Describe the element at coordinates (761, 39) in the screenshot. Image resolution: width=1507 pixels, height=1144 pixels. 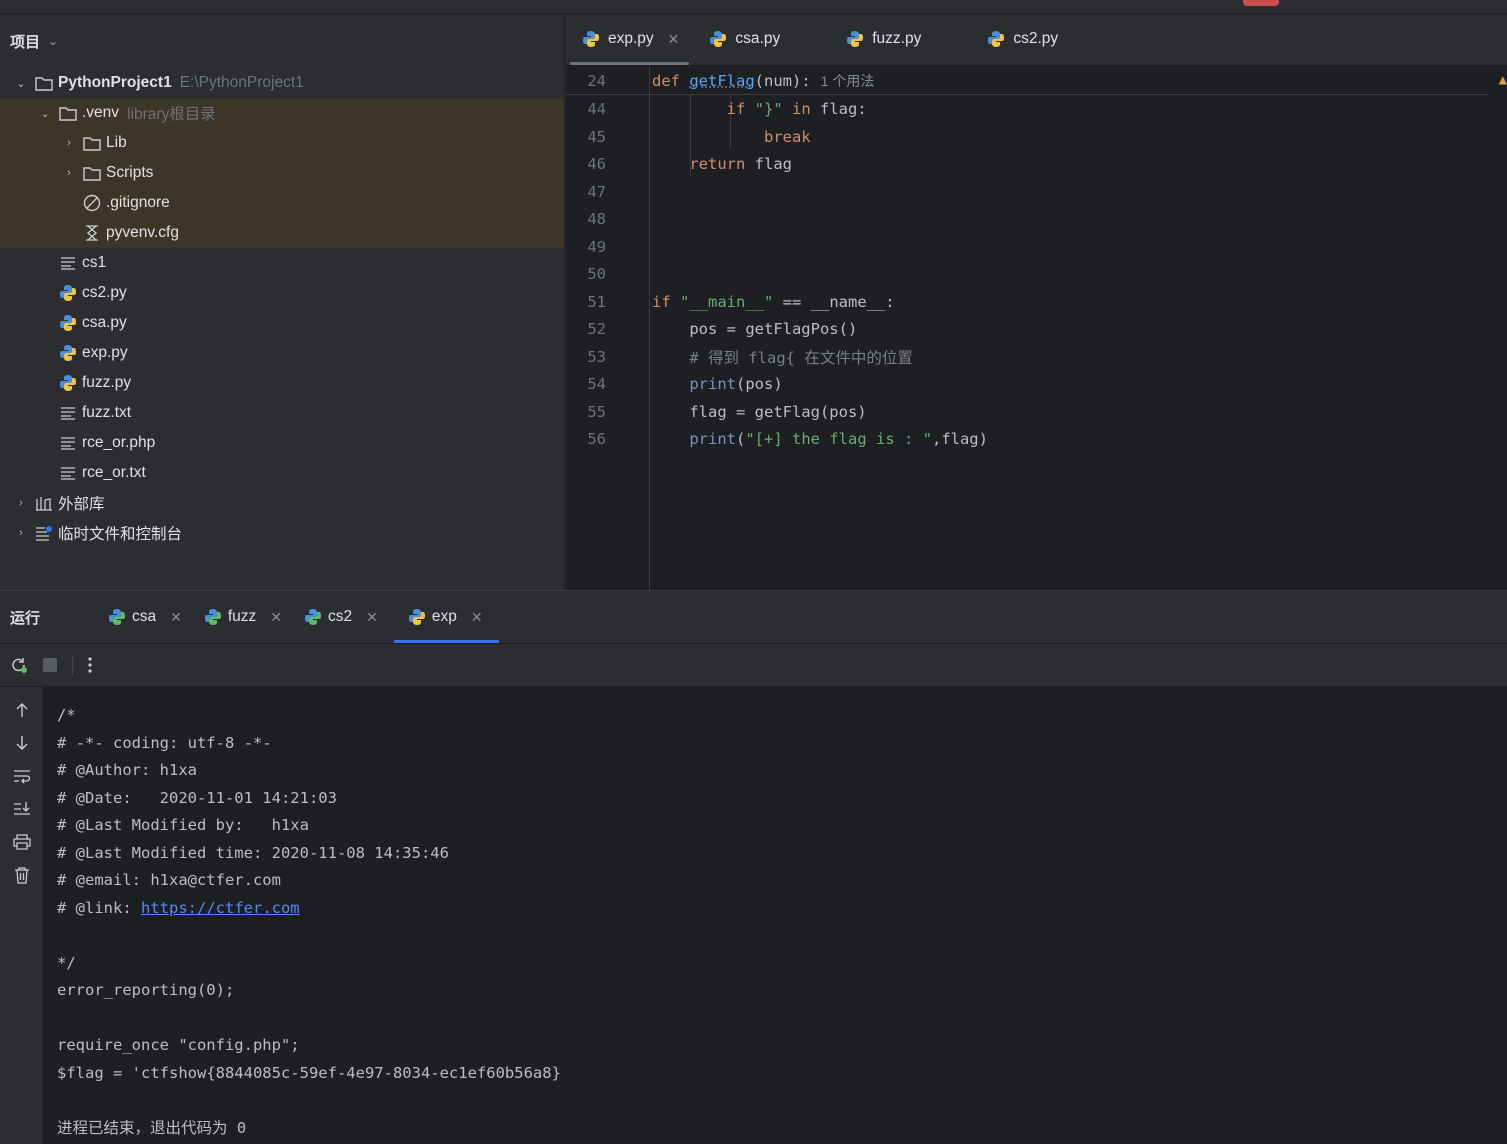
I see `tab-csa-py: csa.py` at that location.